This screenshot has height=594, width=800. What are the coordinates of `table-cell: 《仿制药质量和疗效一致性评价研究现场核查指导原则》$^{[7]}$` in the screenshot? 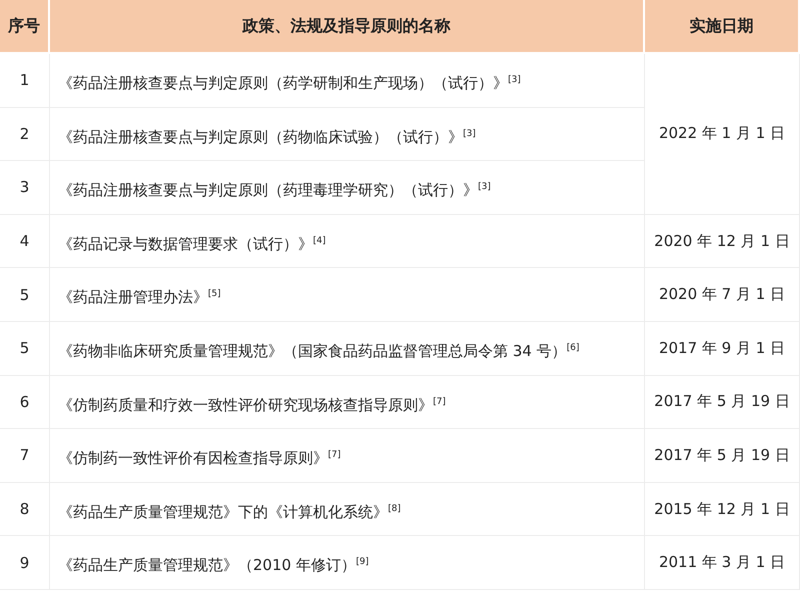 It's located at (347, 403).